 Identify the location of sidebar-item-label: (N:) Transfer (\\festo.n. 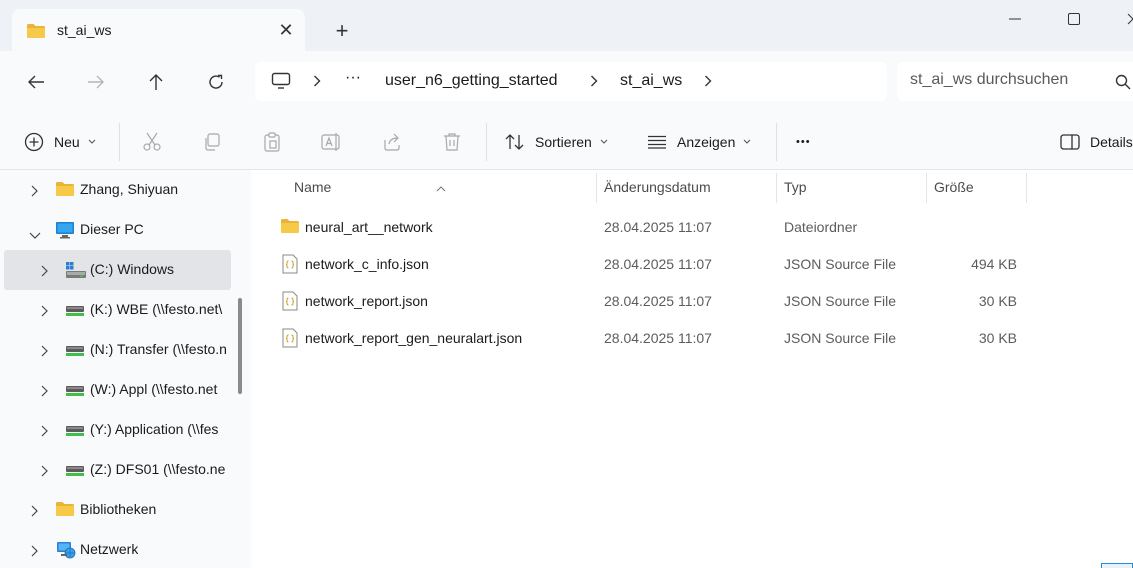
(158, 349).